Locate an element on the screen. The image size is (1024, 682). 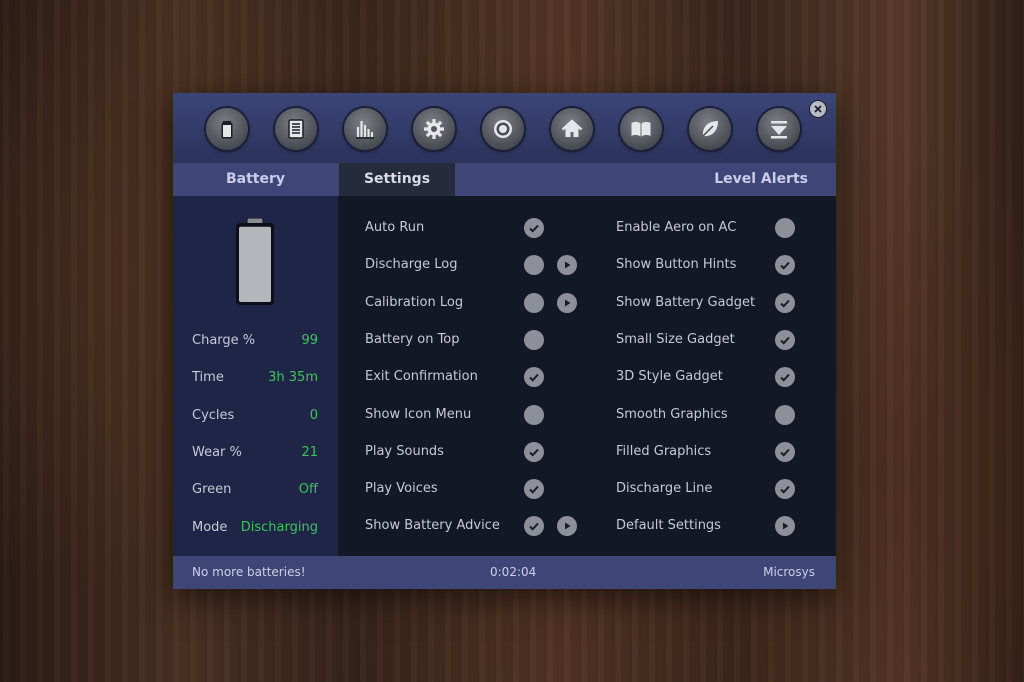
open-calibration-log-button is located at coordinates (567, 302).